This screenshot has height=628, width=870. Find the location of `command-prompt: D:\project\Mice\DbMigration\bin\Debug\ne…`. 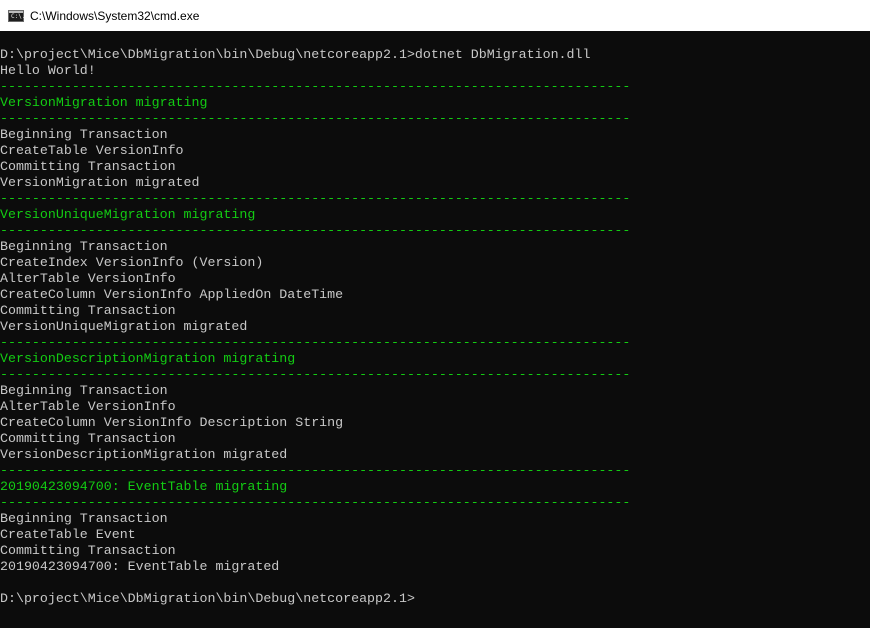

command-prompt: D:\project\Mice\DbMigration\bin\Debug\ne… is located at coordinates (435, 599).